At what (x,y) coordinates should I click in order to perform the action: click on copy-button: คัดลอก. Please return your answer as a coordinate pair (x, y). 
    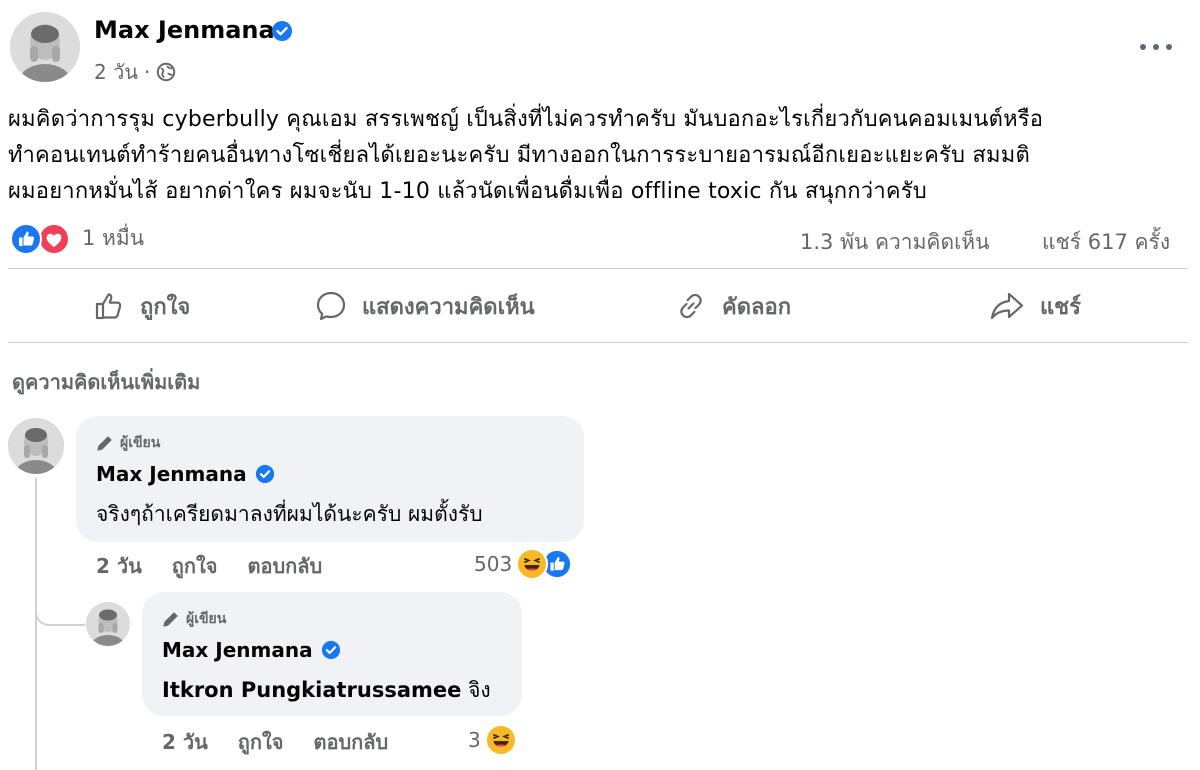
    Looking at the image, I should click on (732, 306).